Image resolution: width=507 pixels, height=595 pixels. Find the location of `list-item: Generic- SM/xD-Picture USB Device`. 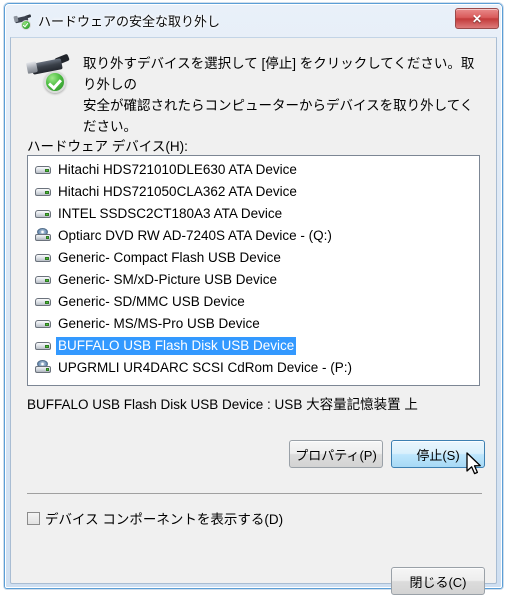

list-item: Generic- SM/xD-Picture USB Device is located at coordinates (253, 279).